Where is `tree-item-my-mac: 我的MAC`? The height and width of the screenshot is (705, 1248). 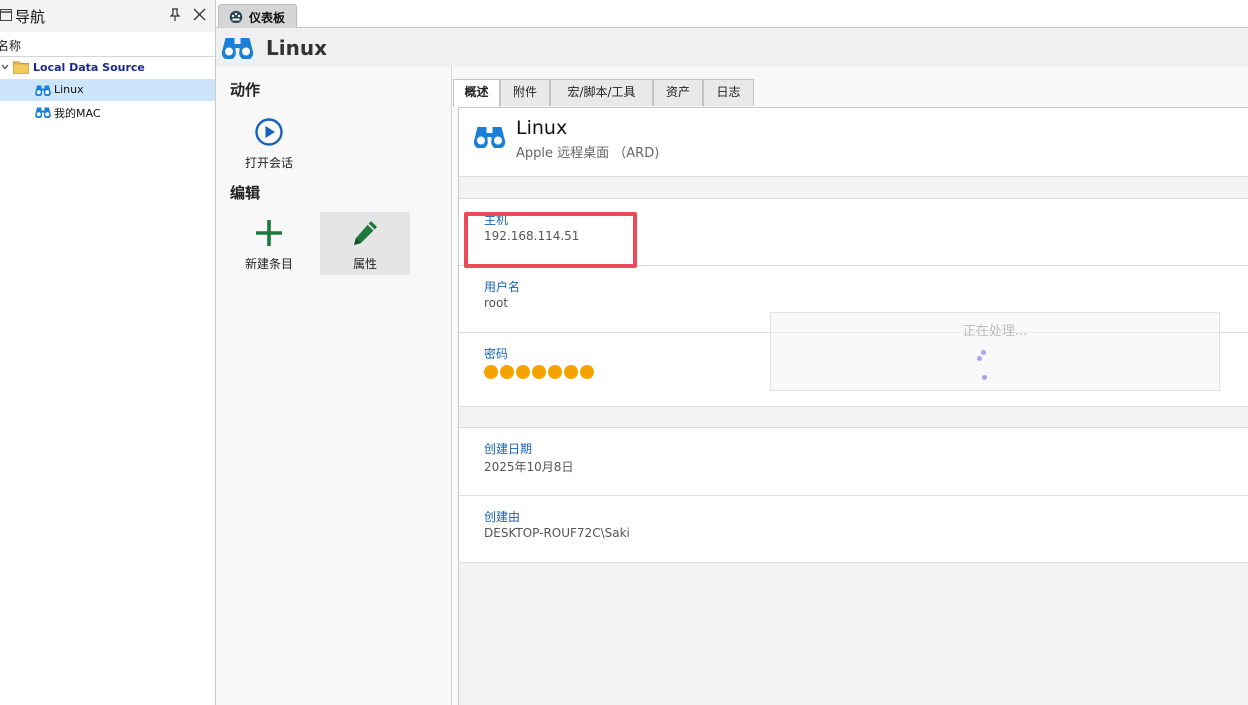 tree-item-my-mac: 我的MAC is located at coordinates (107, 112).